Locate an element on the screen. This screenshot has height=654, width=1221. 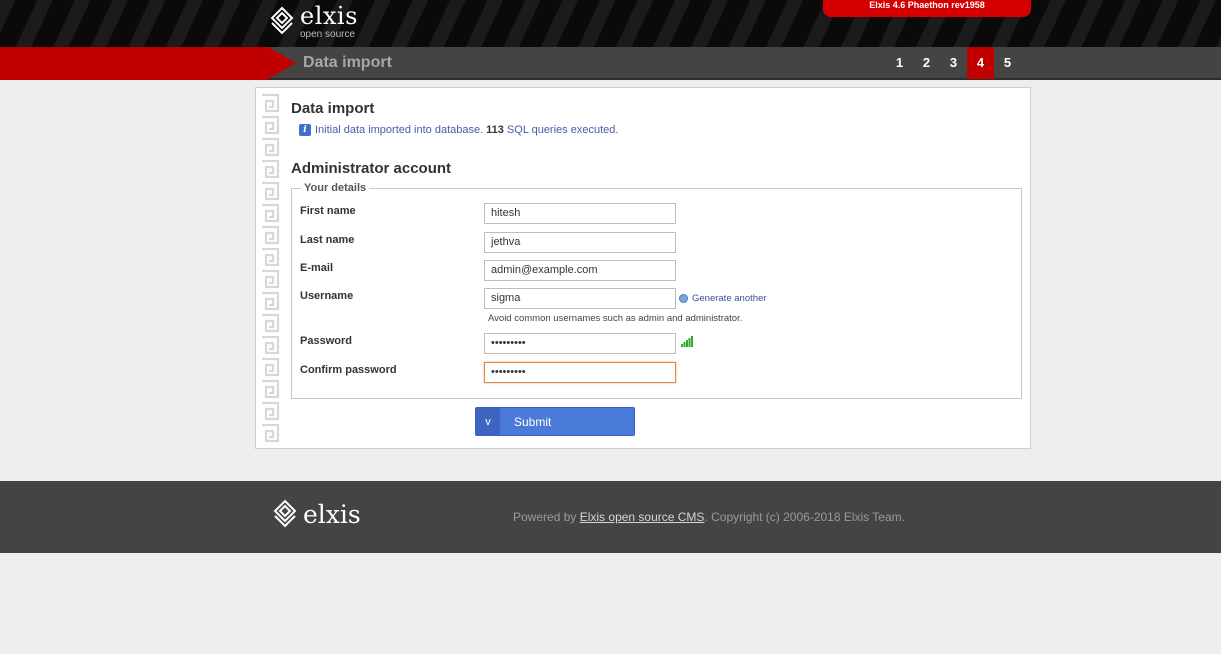
chevron-down-icon: v is located at coordinates (488, 421).